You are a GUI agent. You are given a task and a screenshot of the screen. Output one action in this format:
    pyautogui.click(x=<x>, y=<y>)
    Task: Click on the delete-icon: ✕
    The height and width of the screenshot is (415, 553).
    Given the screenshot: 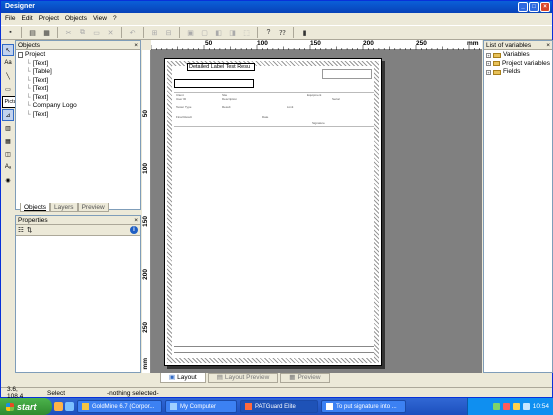 What is the action you would take?
    pyautogui.click(x=110, y=32)
    